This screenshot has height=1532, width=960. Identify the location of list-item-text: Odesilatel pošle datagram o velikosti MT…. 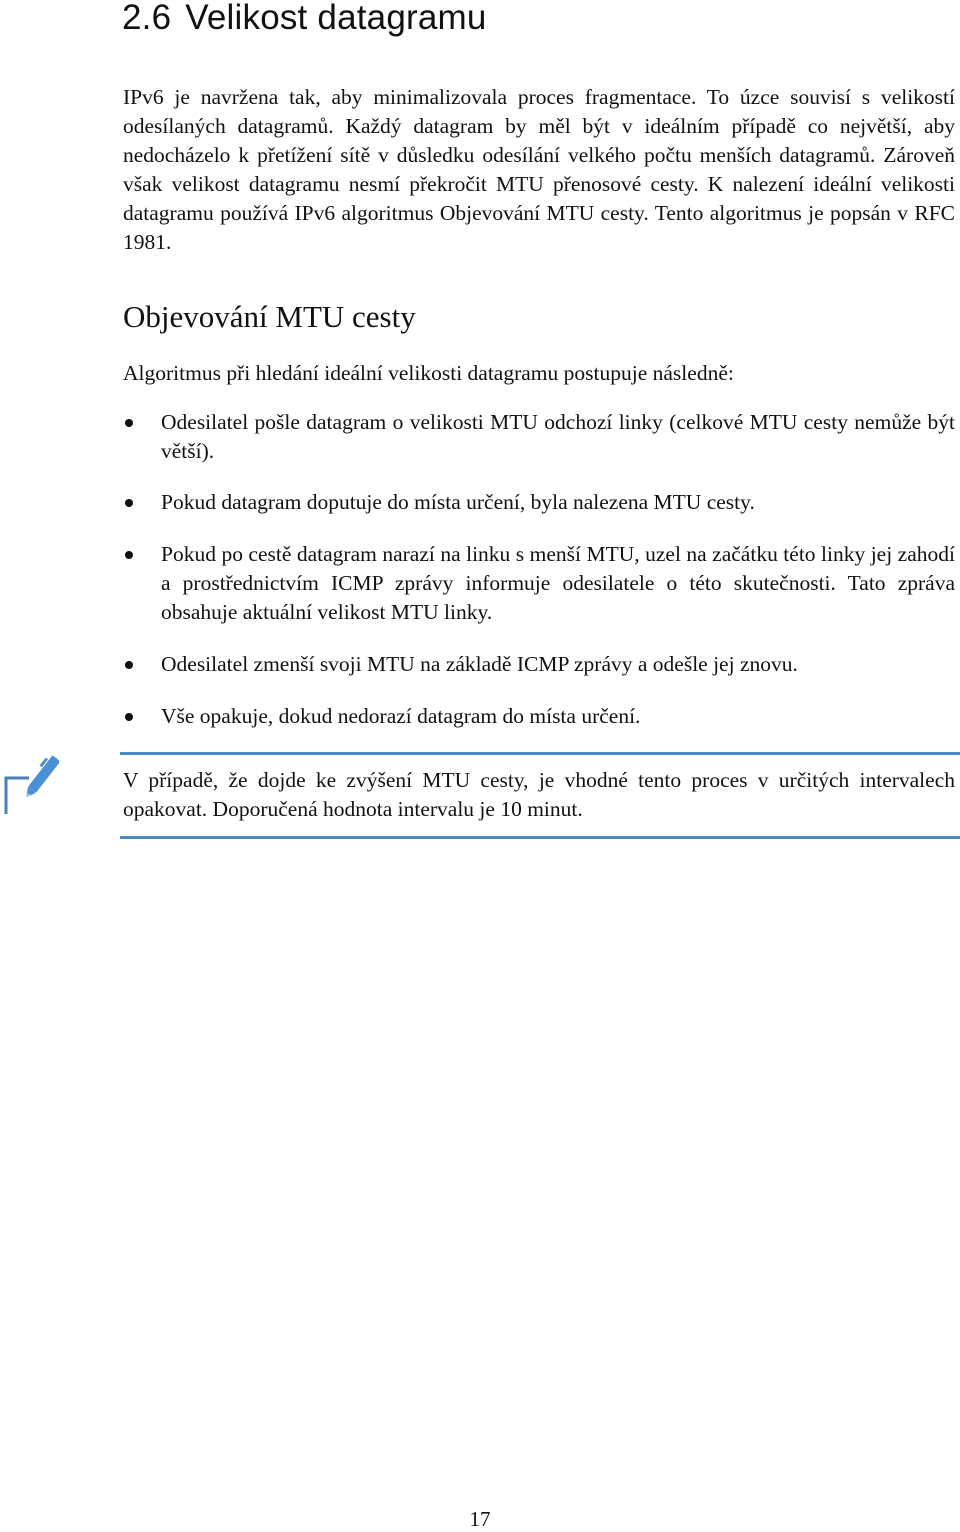
(558, 436).